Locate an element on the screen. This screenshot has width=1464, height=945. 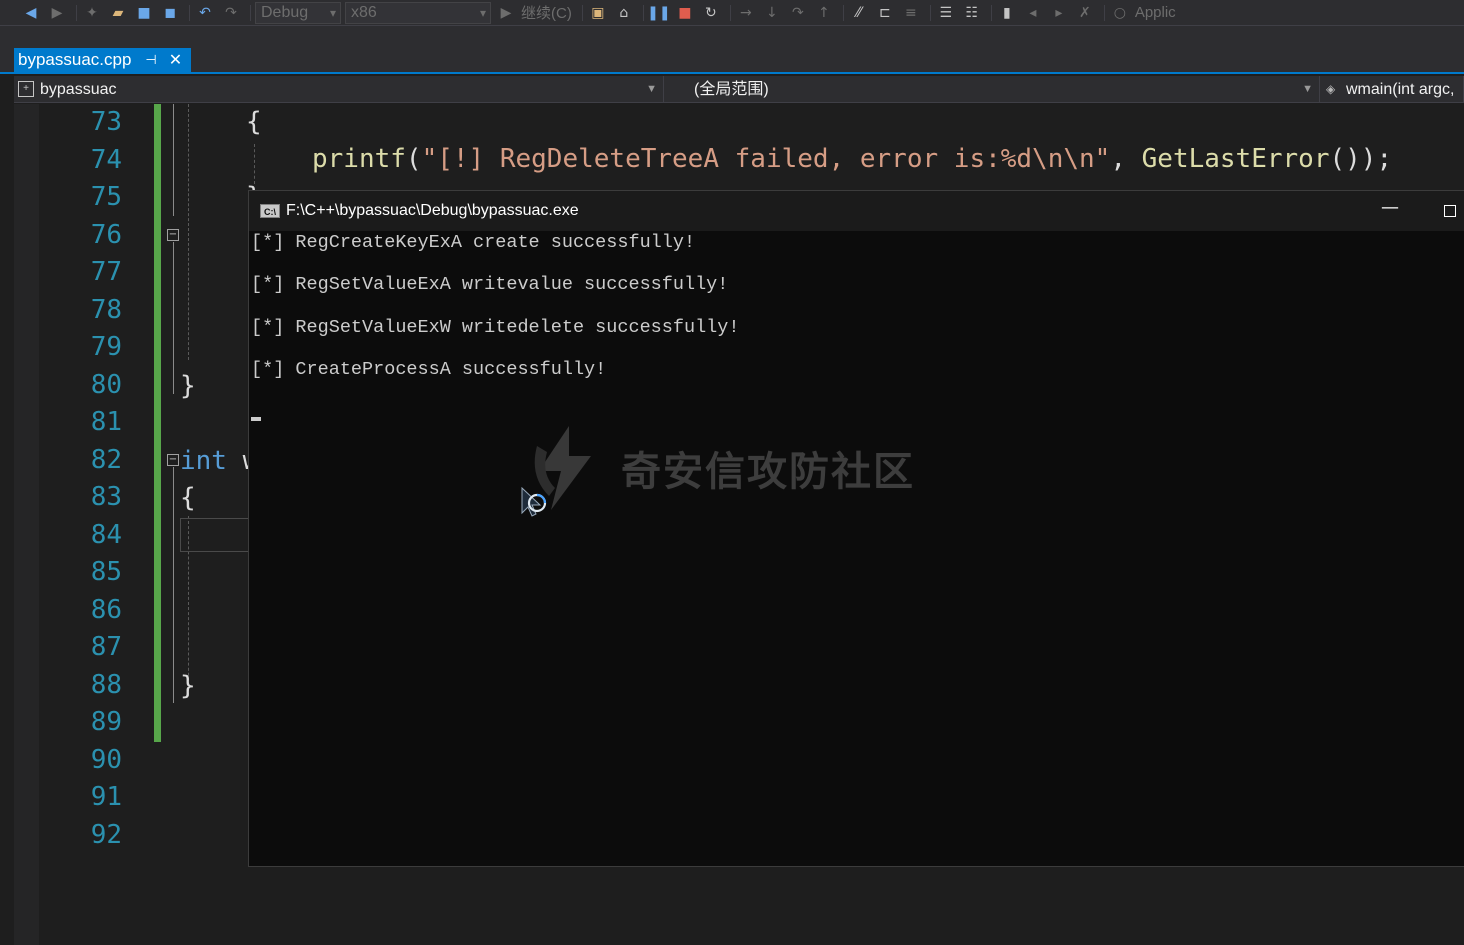
code-line-73: { is located at coordinates (254, 123).